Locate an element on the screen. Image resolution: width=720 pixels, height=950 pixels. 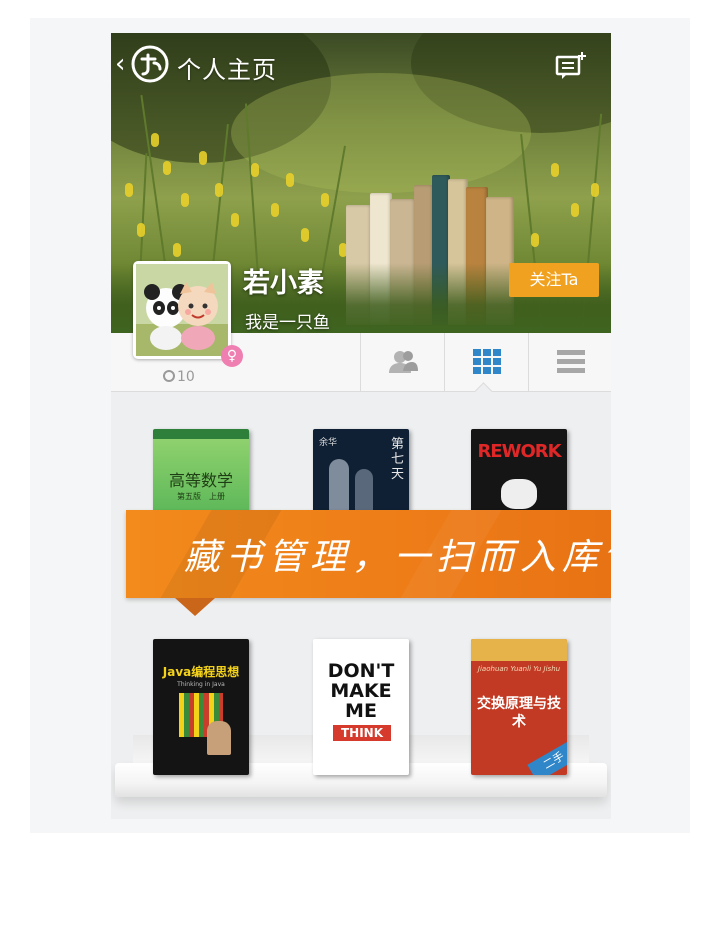
tab-friends is located at coordinates (402, 362).